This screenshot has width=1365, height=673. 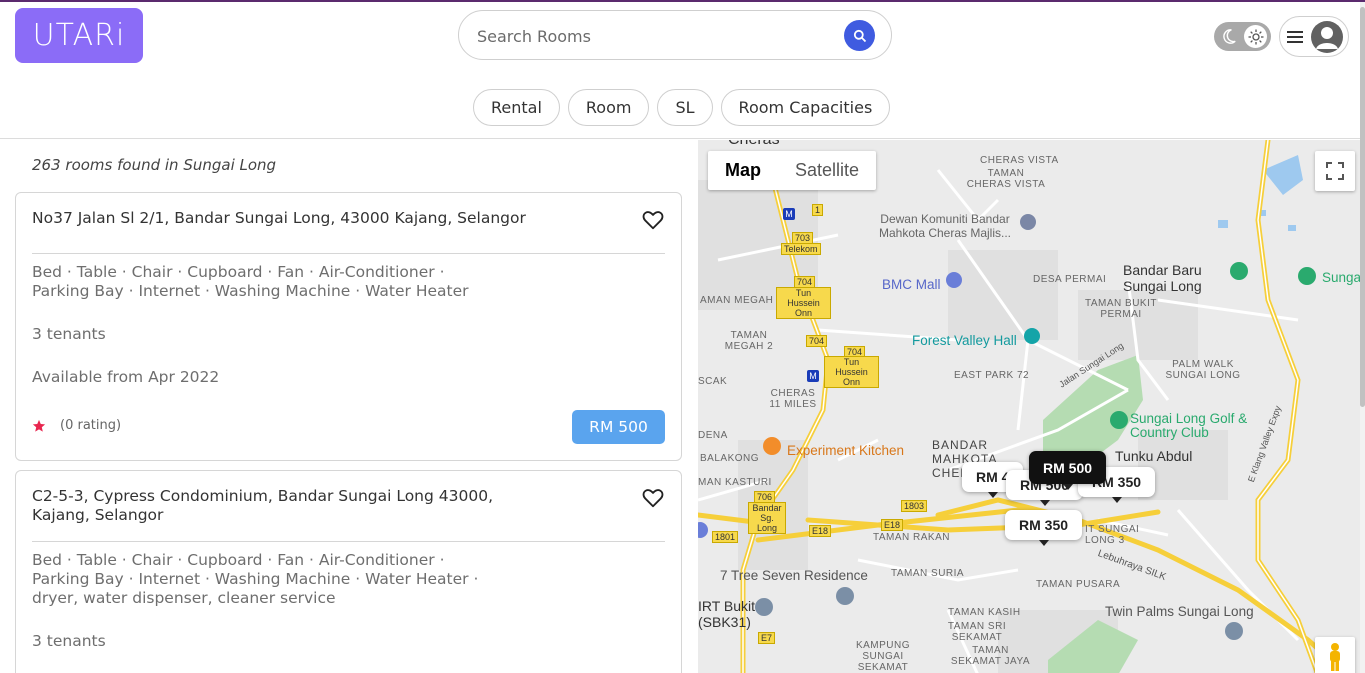 I want to click on map-label: 7 Tree Seven Residence, so click(x=794, y=575).